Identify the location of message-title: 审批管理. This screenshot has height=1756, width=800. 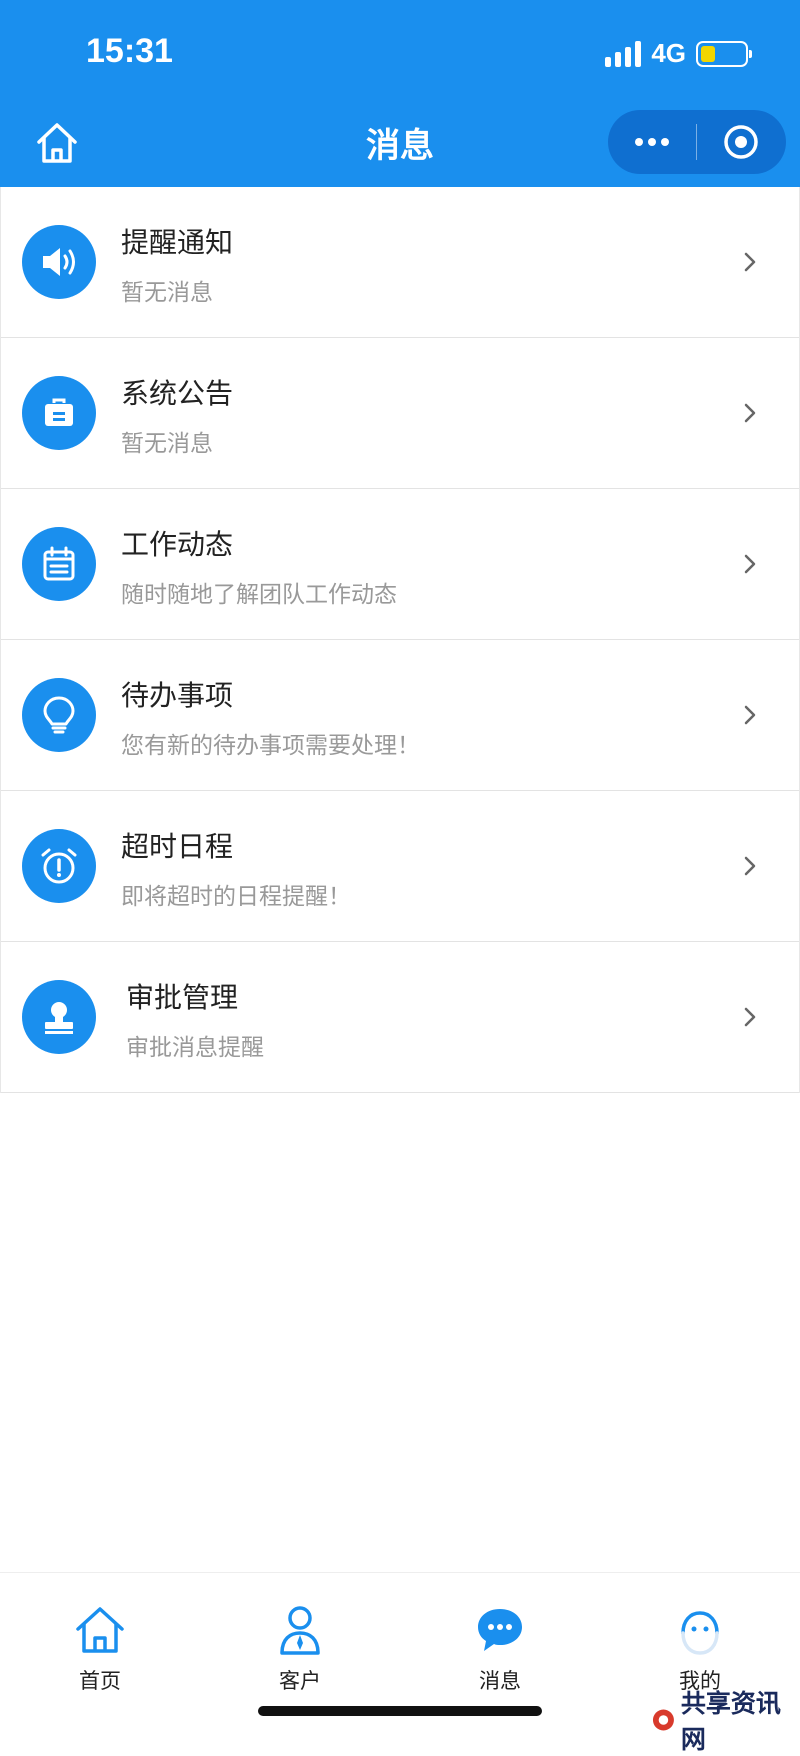
(182, 997).